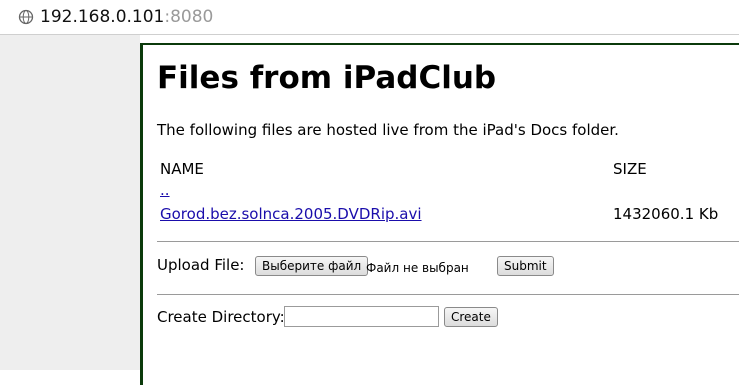 The height and width of the screenshot is (385, 739). Describe the element at coordinates (221, 317) in the screenshot. I see `create-directory-label: Create Directory:` at that location.